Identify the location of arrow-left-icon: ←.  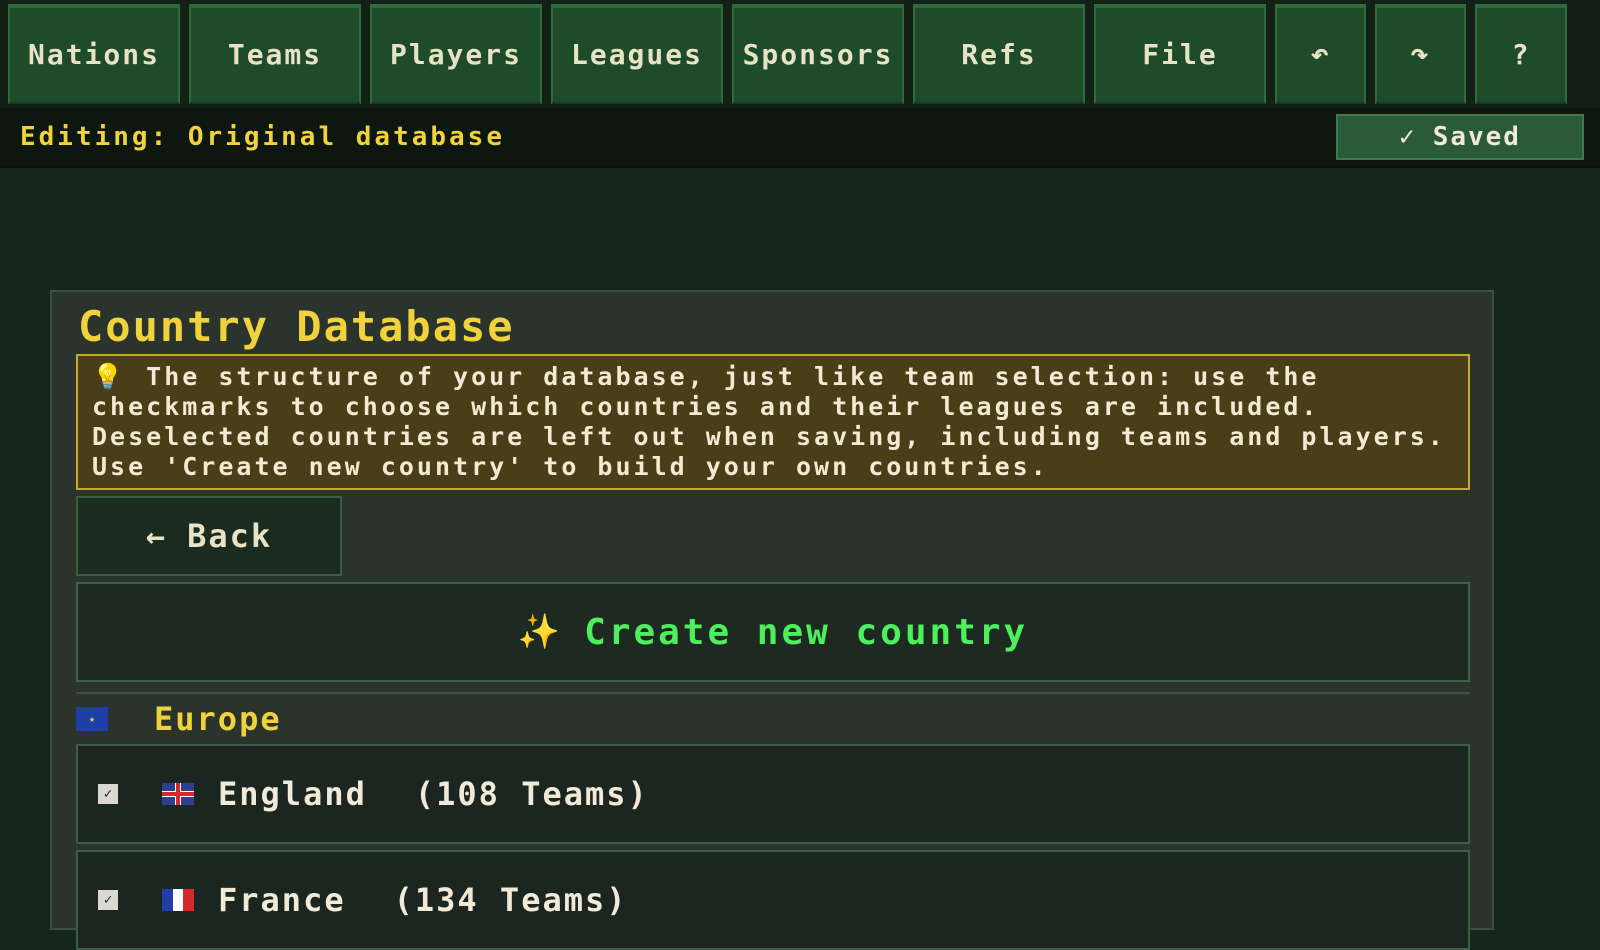
(156, 536).